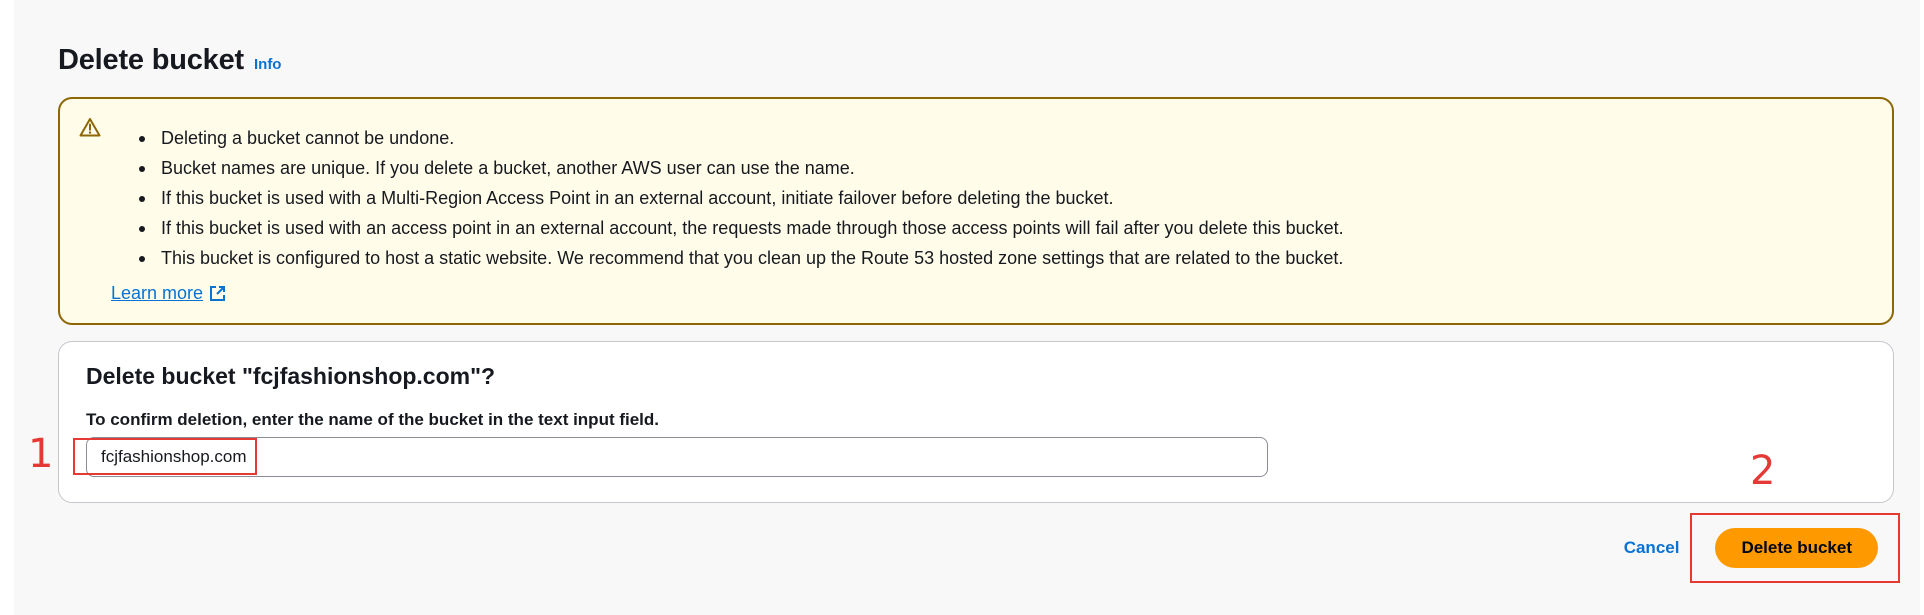 The height and width of the screenshot is (615, 1924). I want to click on learn-more-label: Learn more, so click(157, 293).